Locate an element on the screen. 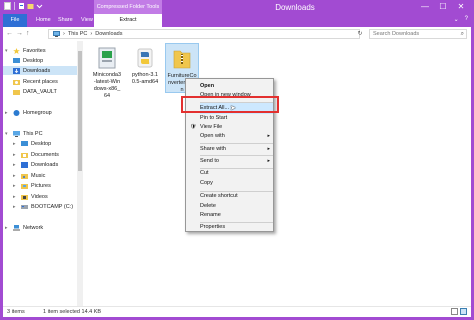 Image resolution: width=474 pixels, height=320 pixels. tab-share: Share is located at coordinates (65, 20).